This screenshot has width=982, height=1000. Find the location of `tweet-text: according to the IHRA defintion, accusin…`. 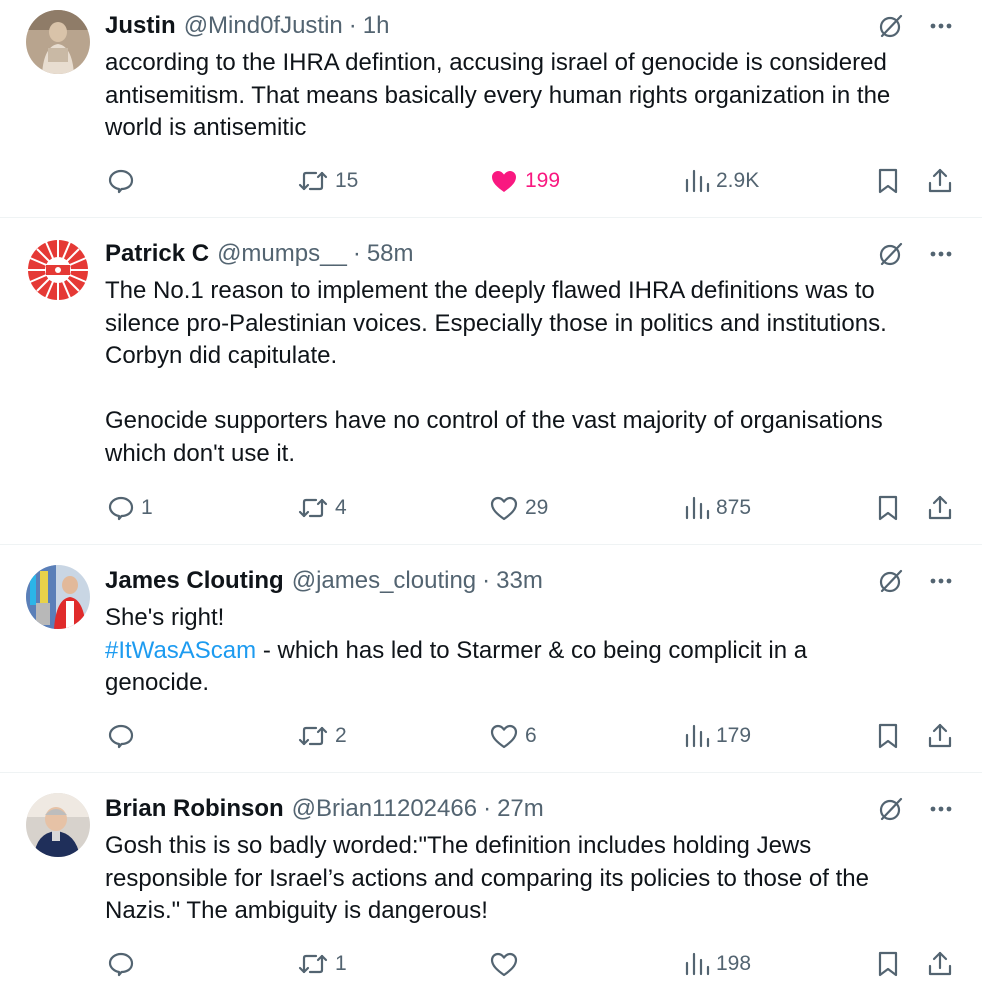

tweet-text: according to the IHRA defintion, accusin… is located at coordinates (530, 96).